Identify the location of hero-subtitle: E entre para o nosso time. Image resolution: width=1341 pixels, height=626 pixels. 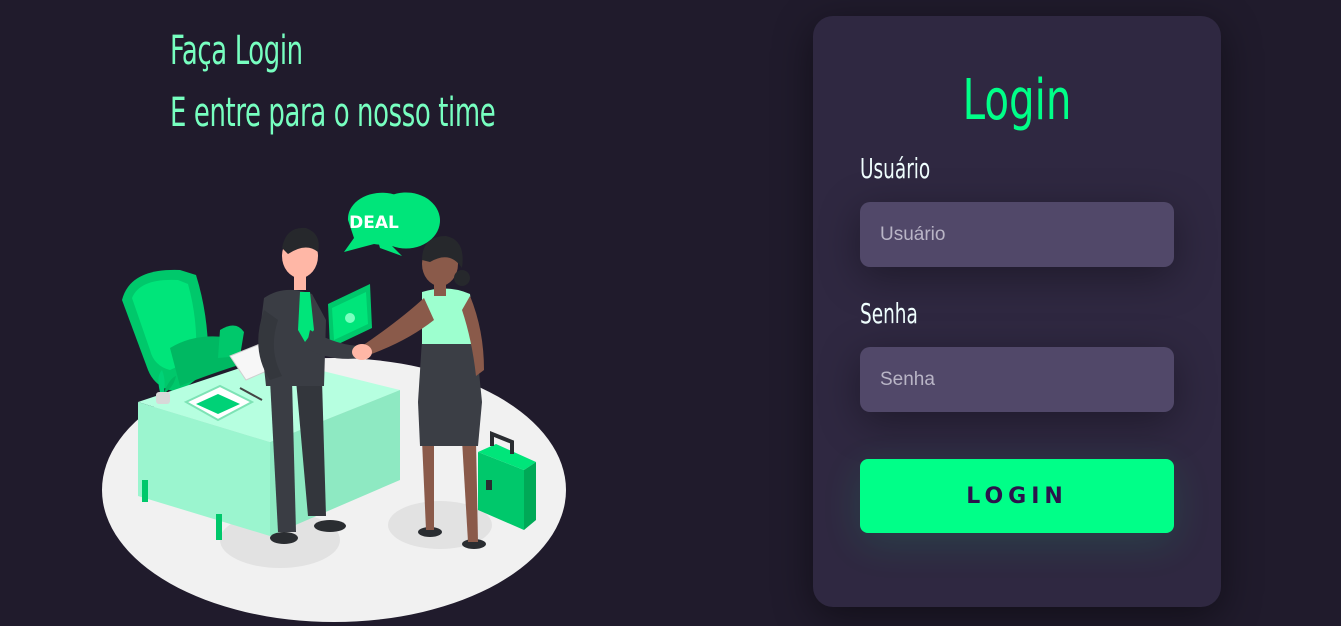
(333, 113).